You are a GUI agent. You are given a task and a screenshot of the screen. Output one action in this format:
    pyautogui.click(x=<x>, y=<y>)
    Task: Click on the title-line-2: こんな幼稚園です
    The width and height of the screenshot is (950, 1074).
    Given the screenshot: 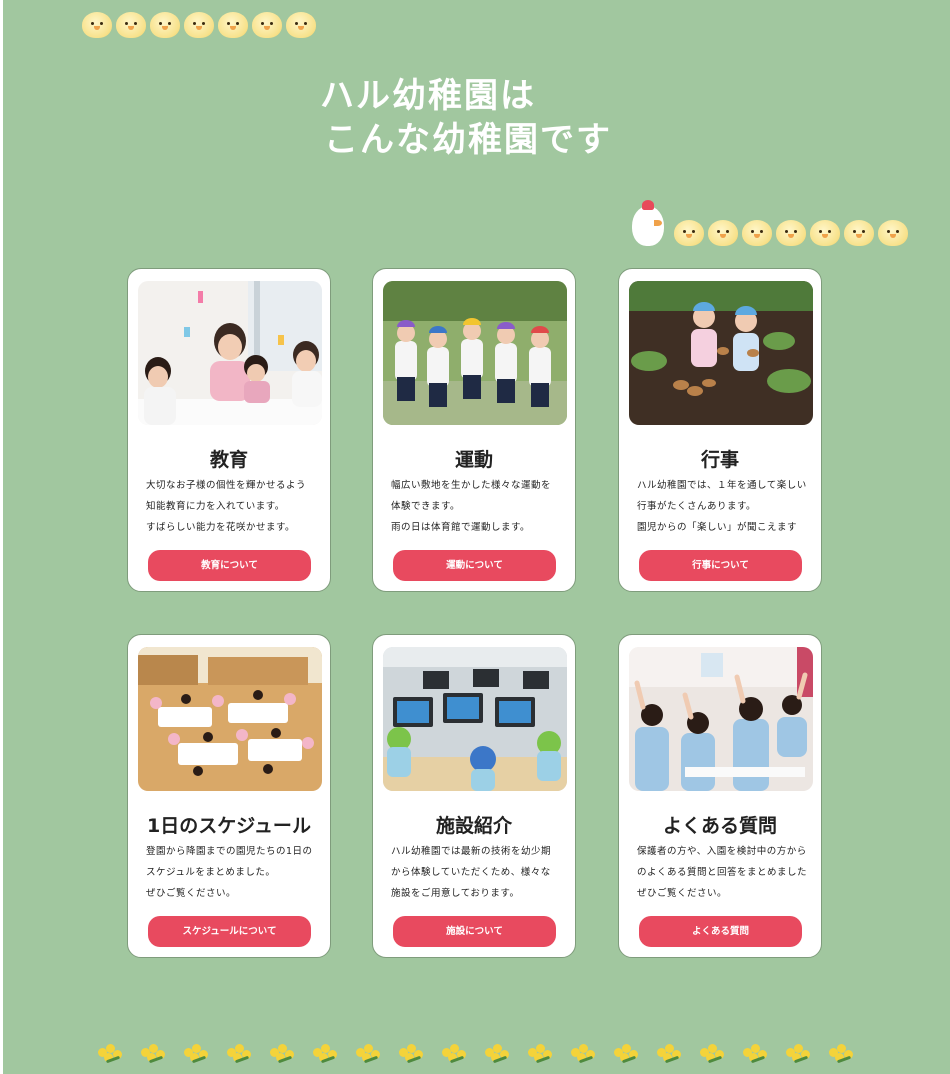 What is the action you would take?
    pyautogui.click(x=468, y=140)
    